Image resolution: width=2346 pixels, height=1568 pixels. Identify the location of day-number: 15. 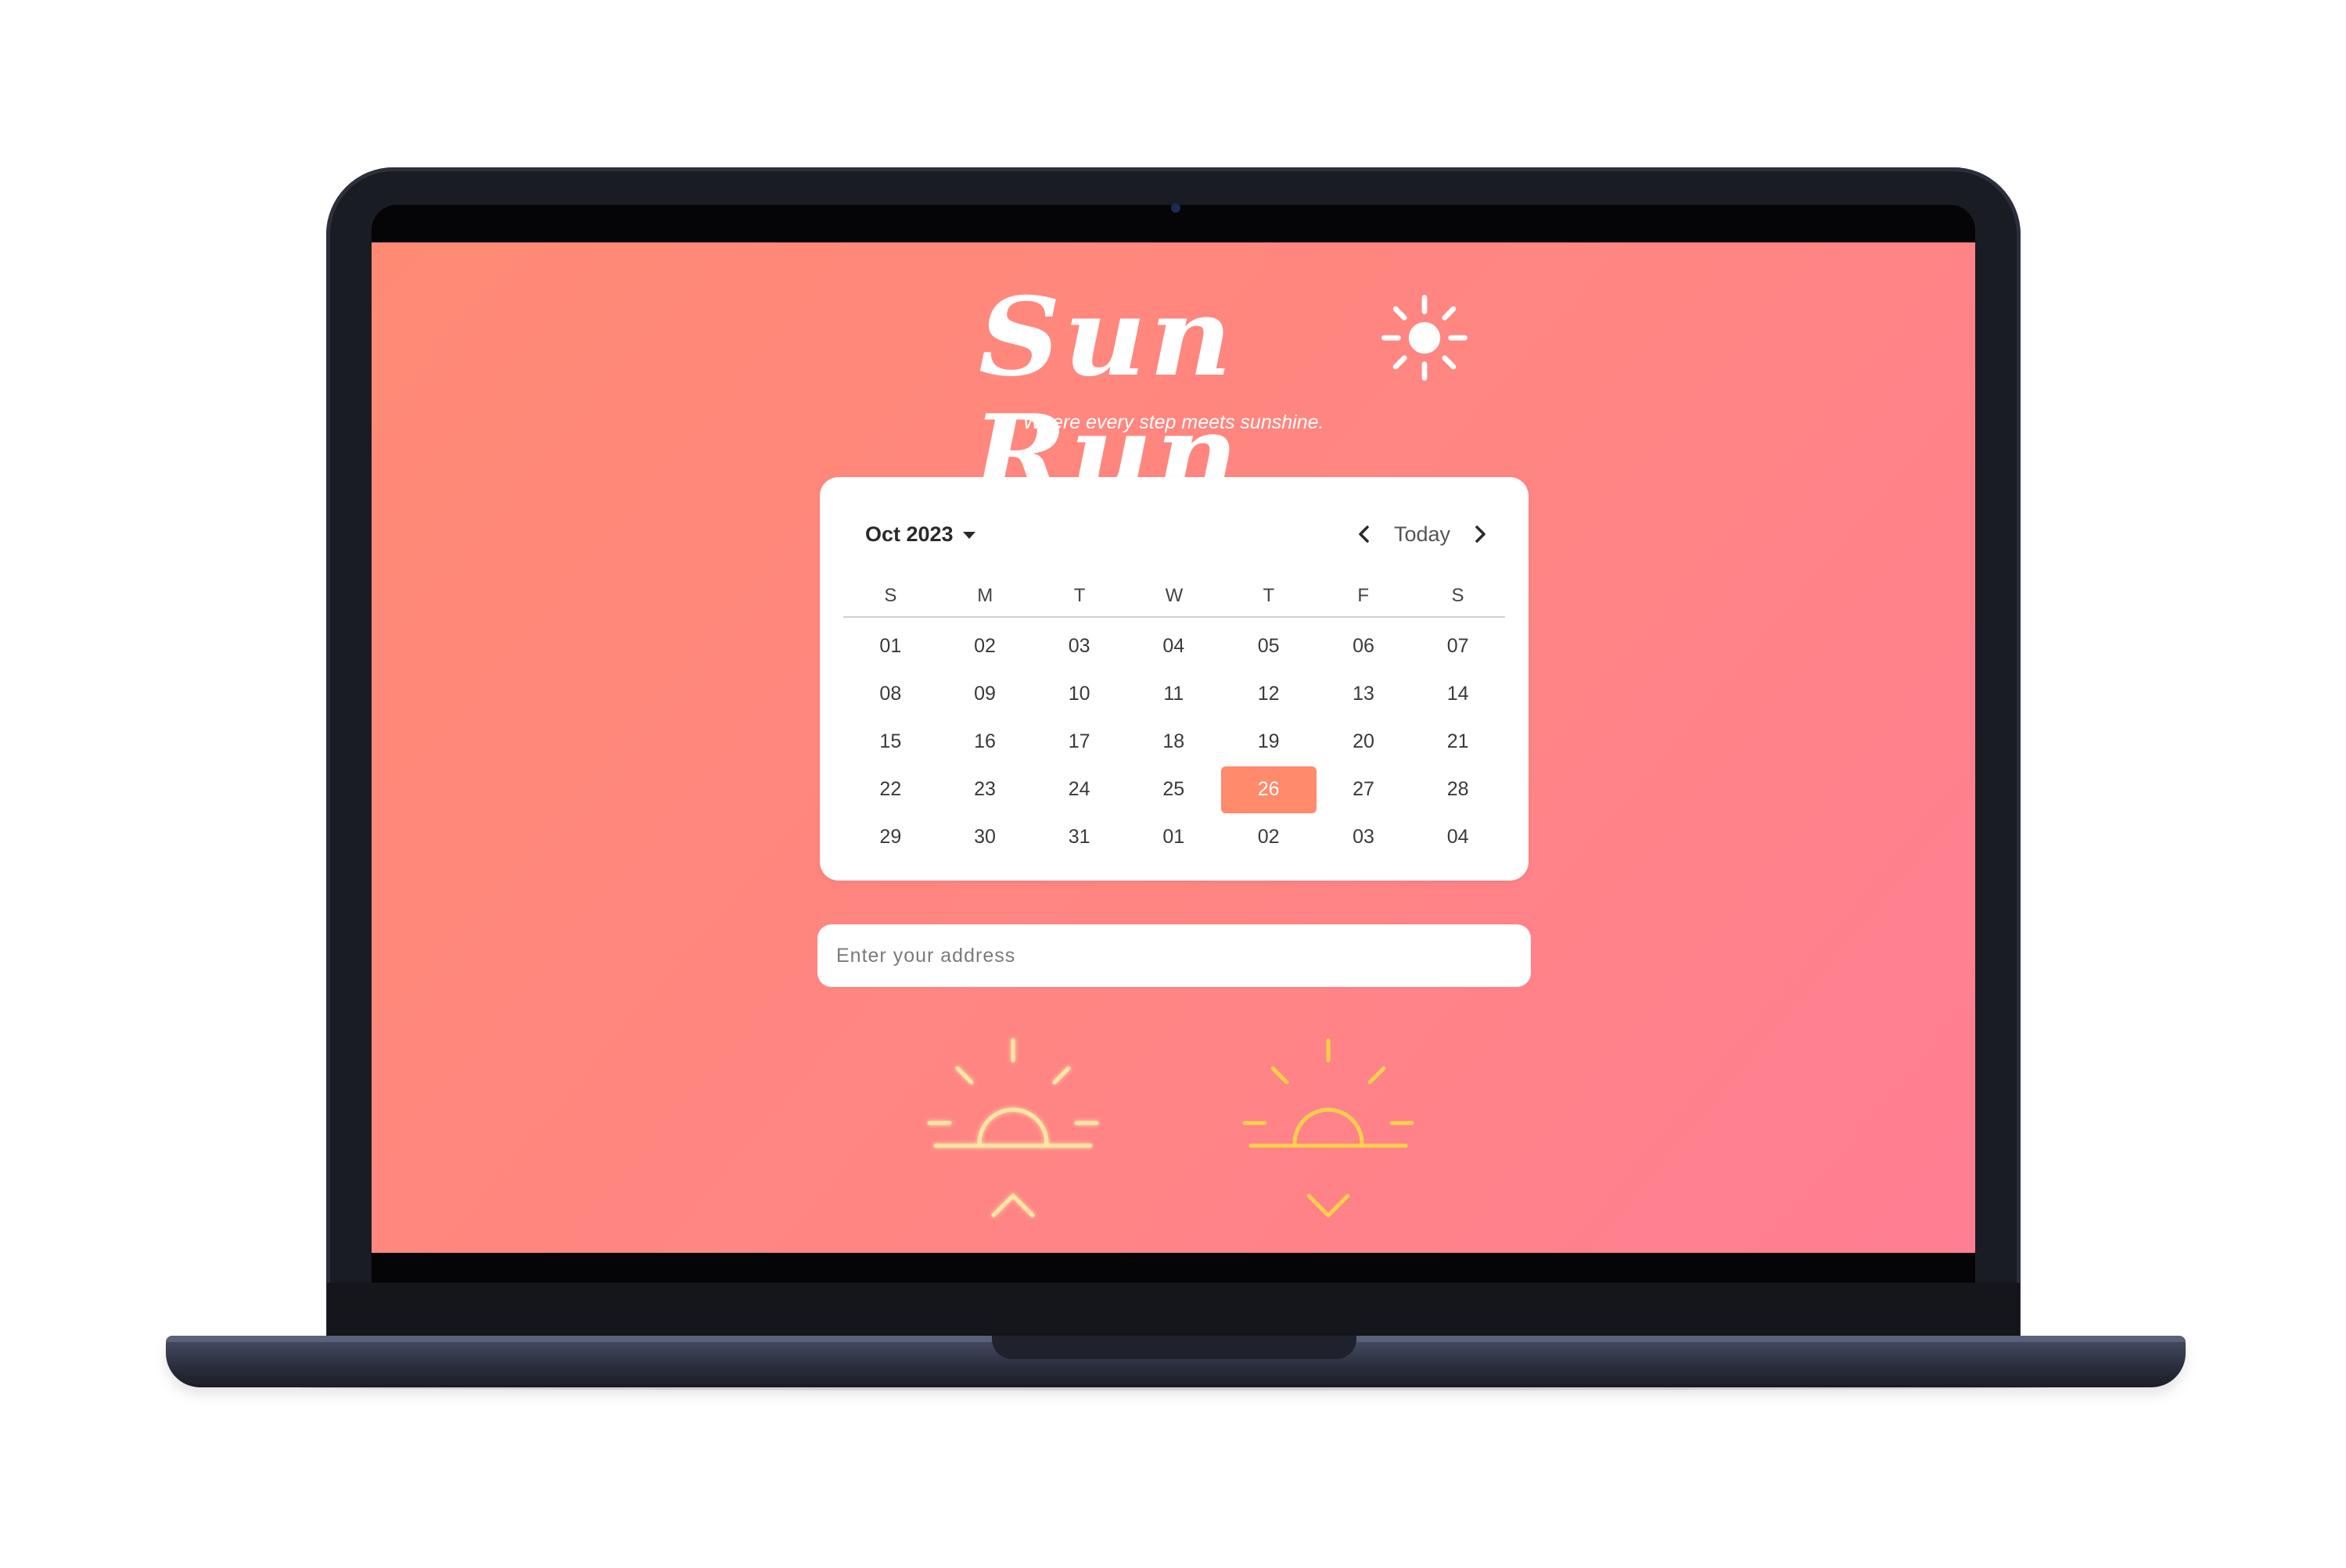
(890, 741).